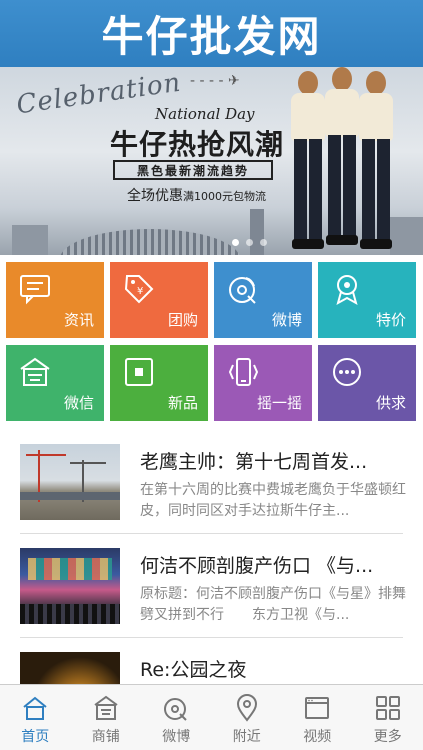 This screenshot has width=423, height=750. What do you see at coordinates (193, 170) in the screenshot?
I see `banner-tagline: 黑色最新潮流趋势` at bounding box center [193, 170].